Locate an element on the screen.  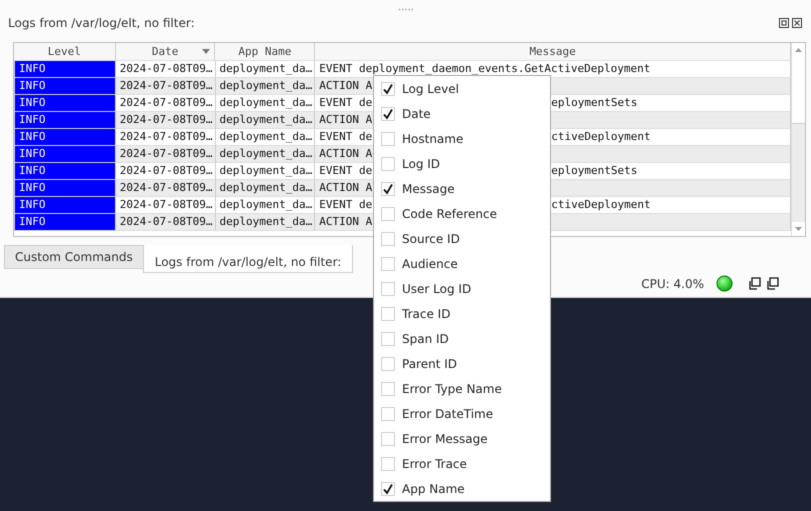
menu-item: Date is located at coordinates (462, 113).